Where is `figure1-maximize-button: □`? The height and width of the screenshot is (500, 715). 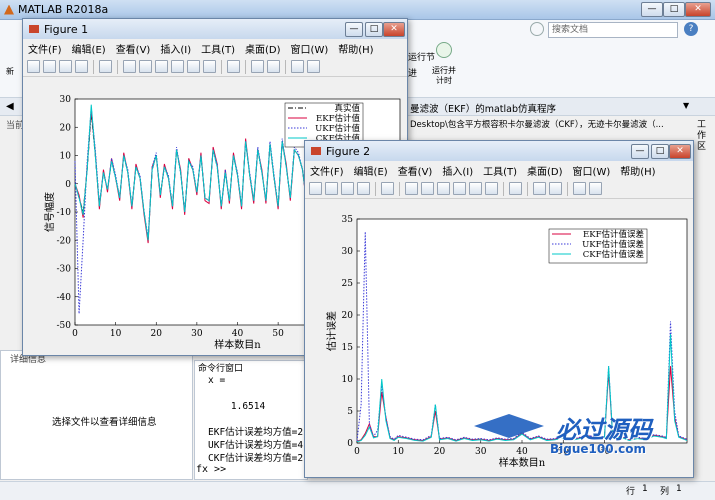
figure1-maximize-button: □ is located at coordinates (374, 29).